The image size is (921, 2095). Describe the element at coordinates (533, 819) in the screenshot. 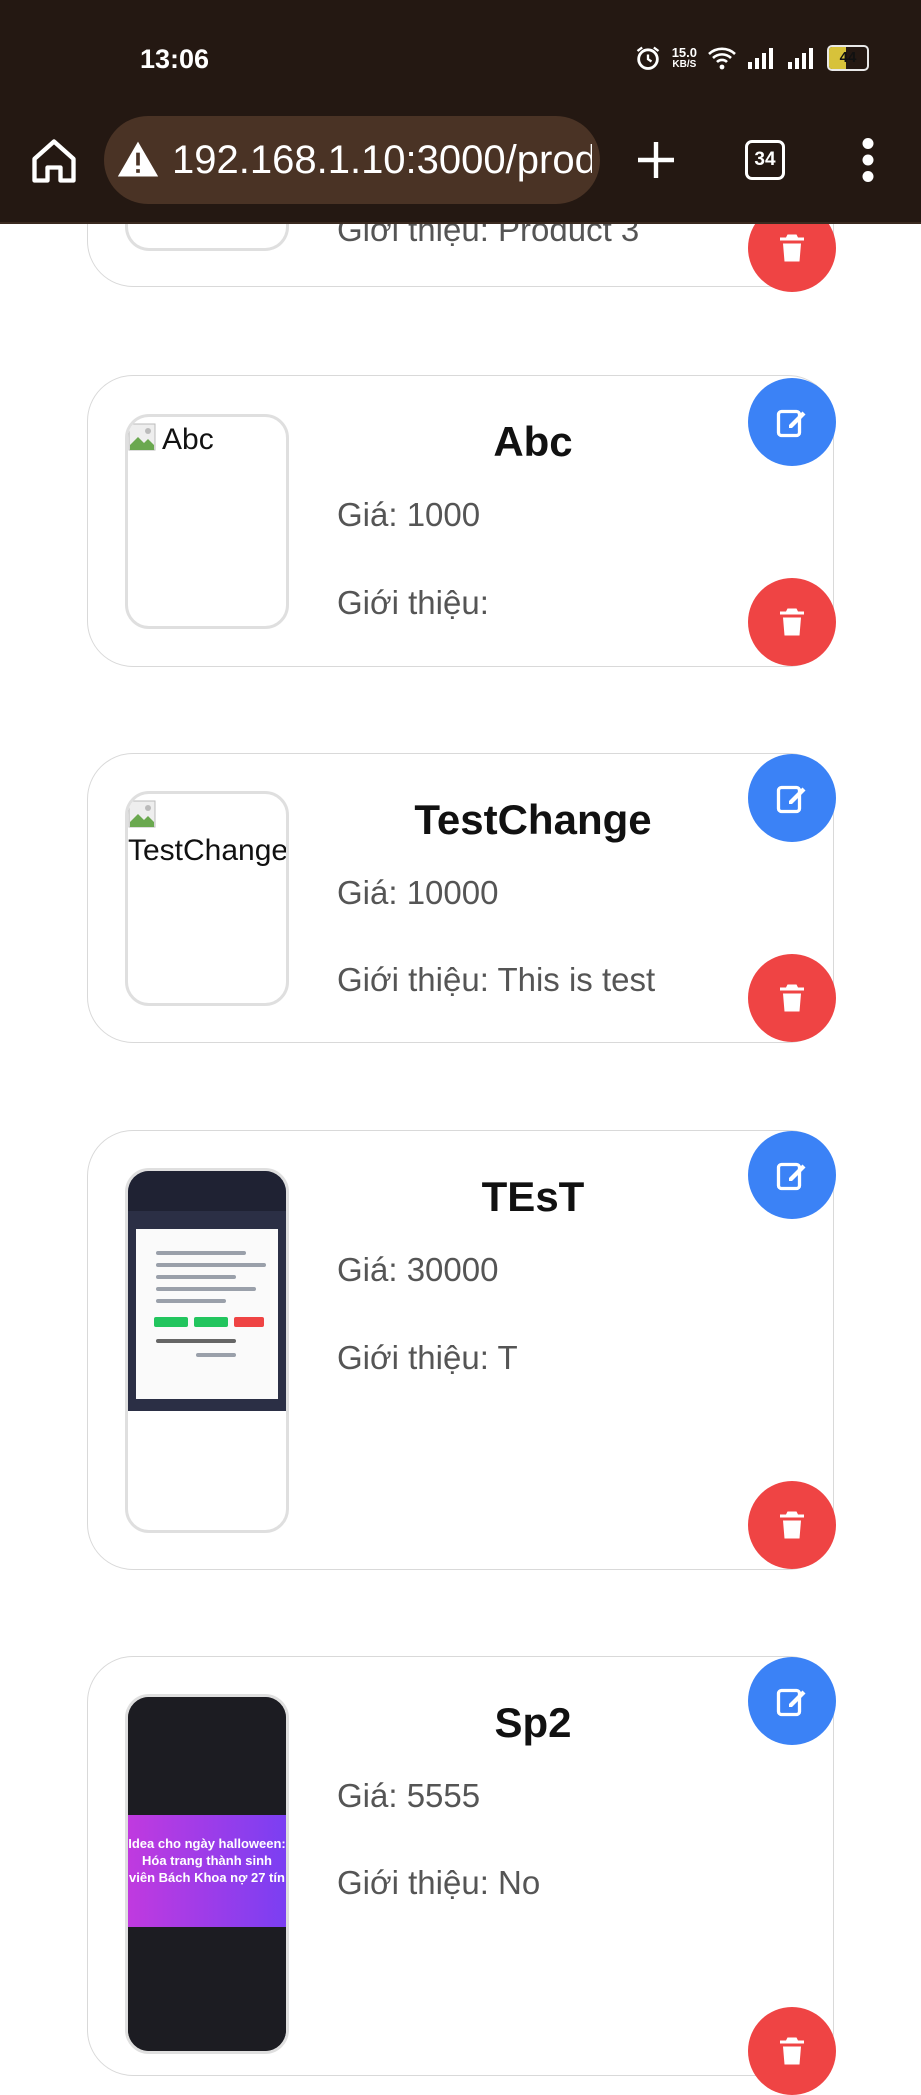

I see `product-name: TestChange` at that location.